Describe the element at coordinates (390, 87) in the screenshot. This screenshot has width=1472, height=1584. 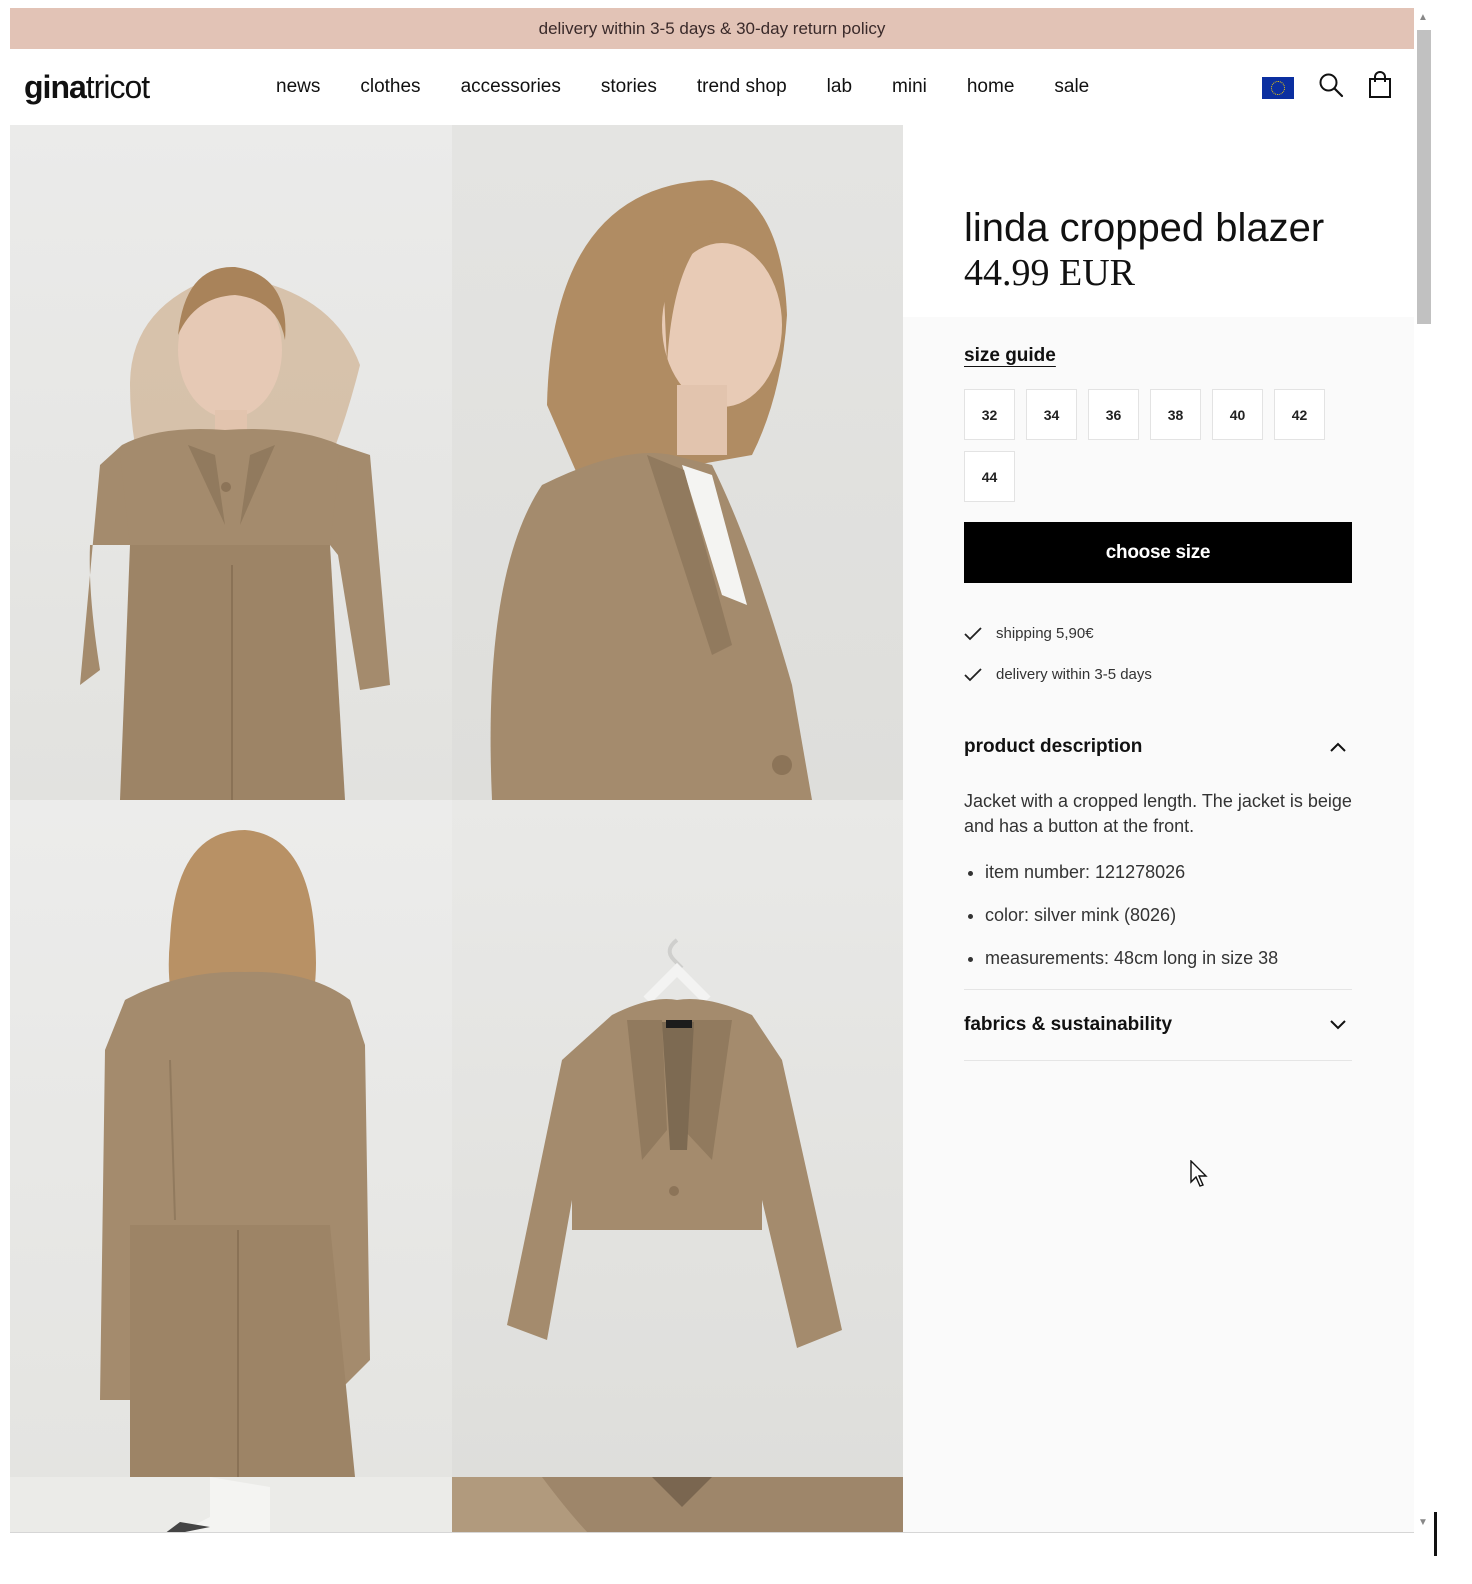
I see `nav-item-clothes: clothes` at that location.